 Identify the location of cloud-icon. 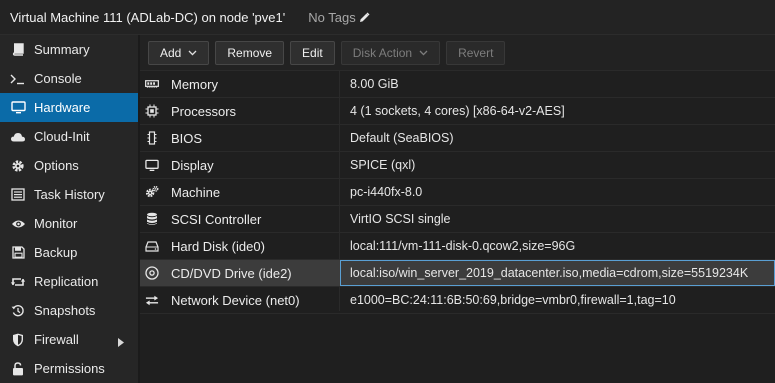
(18, 137).